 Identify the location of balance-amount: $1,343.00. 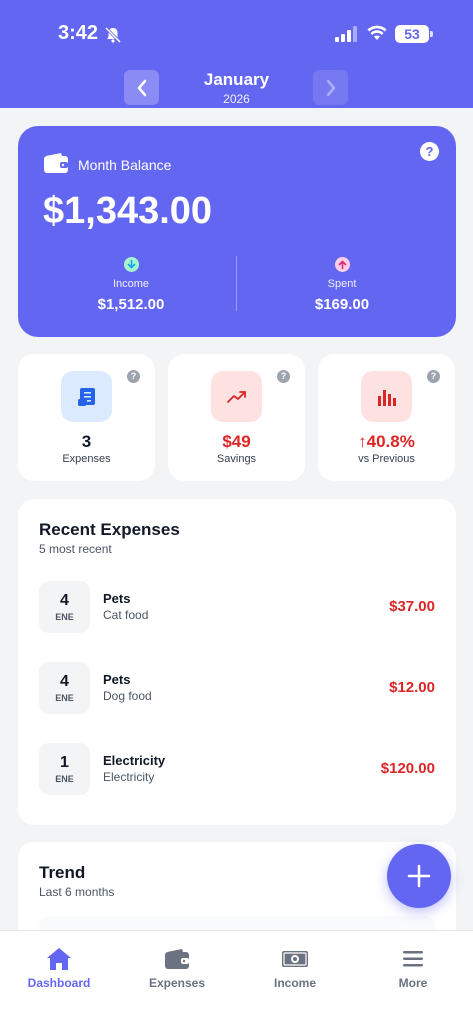
(128, 211).